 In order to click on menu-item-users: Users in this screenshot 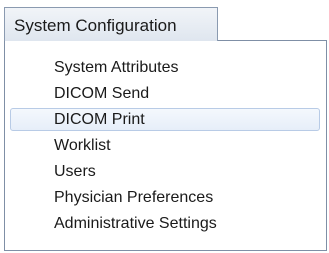, I will do `click(165, 171)`.